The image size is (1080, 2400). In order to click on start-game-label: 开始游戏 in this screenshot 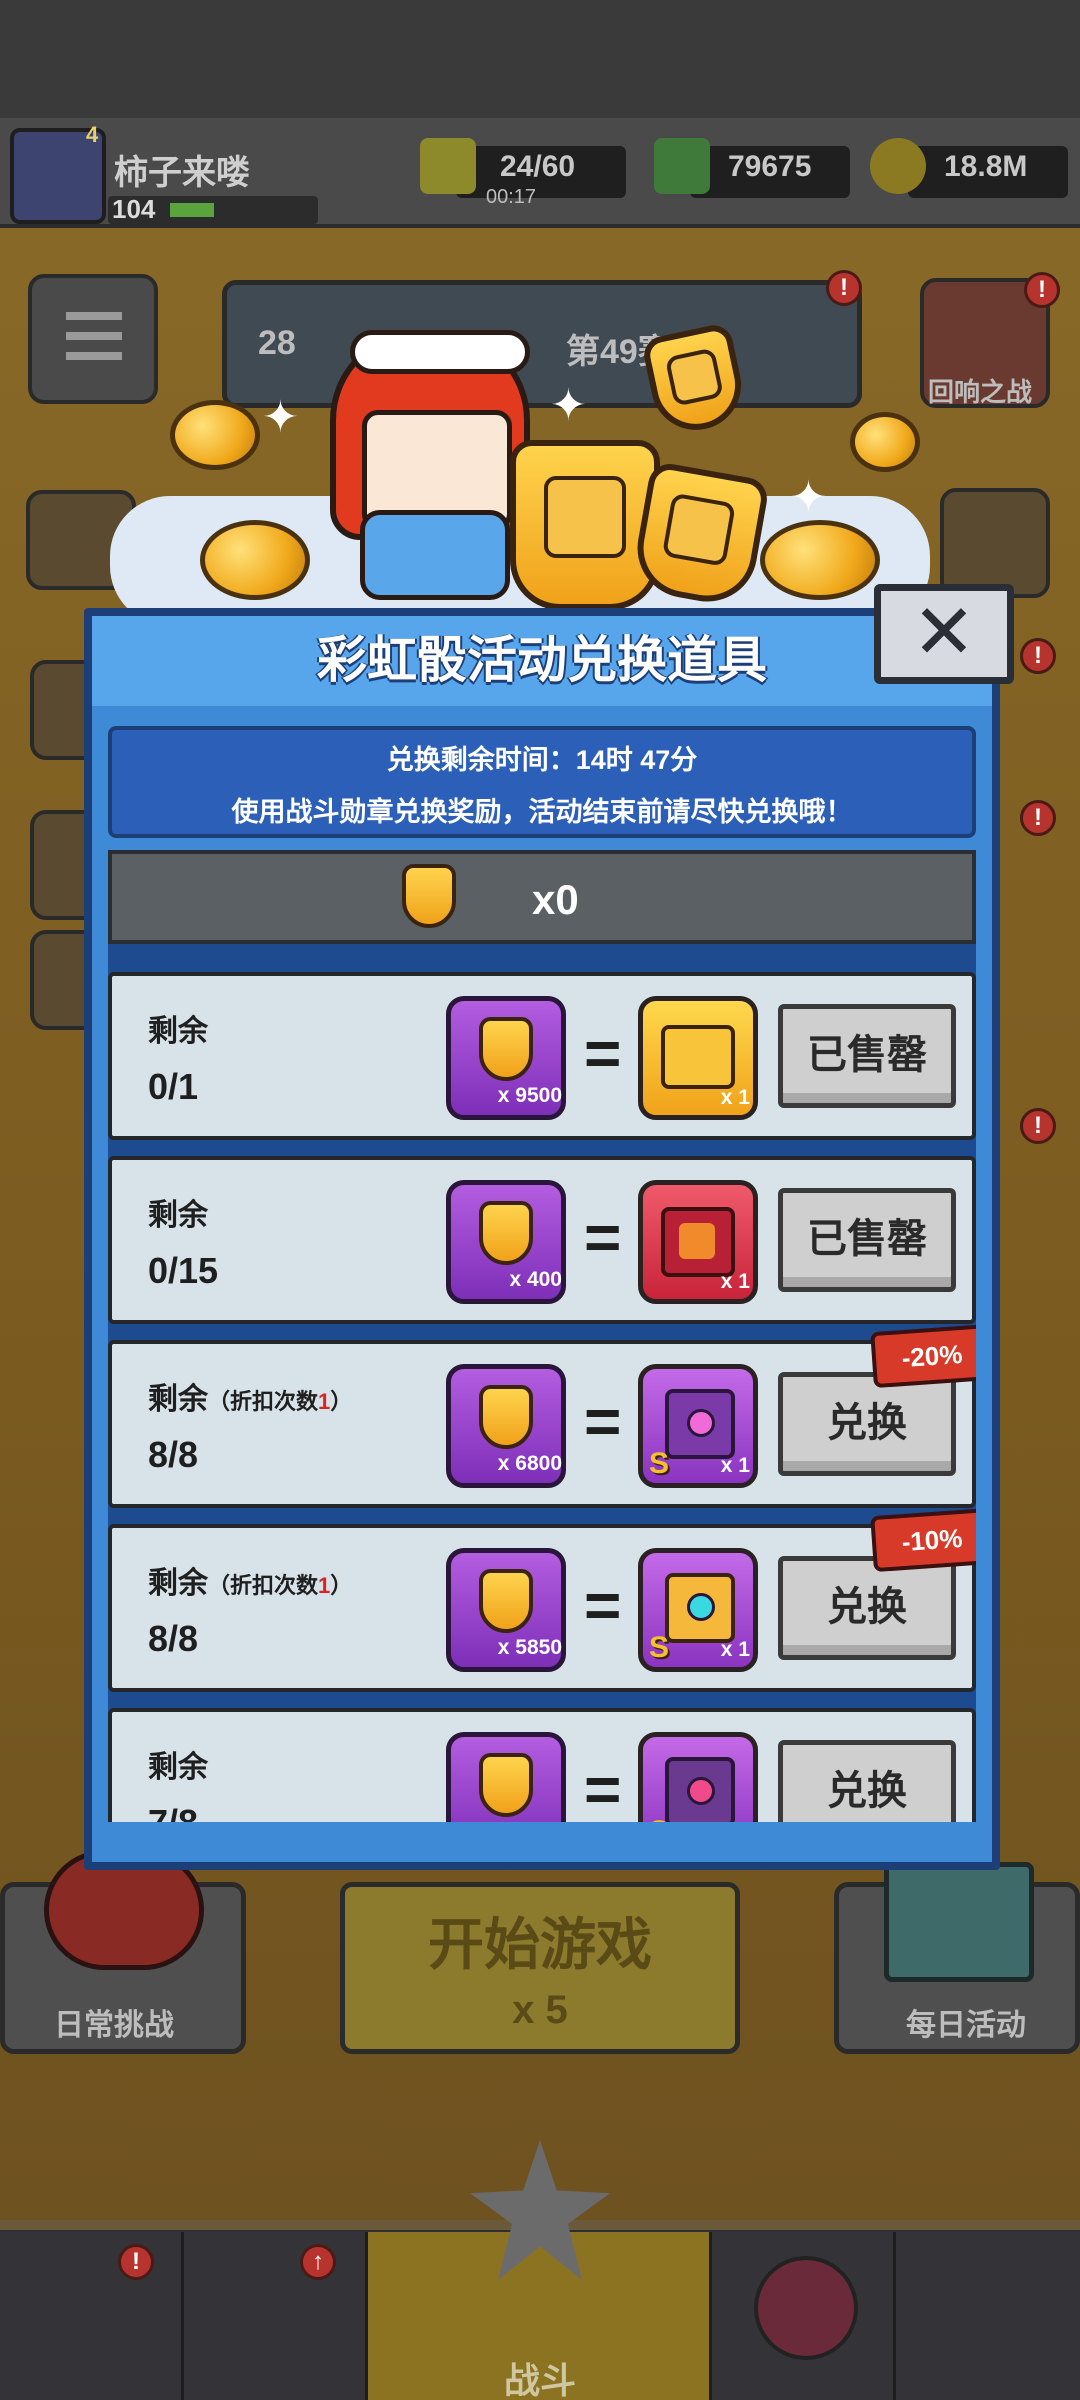, I will do `click(540, 1944)`.